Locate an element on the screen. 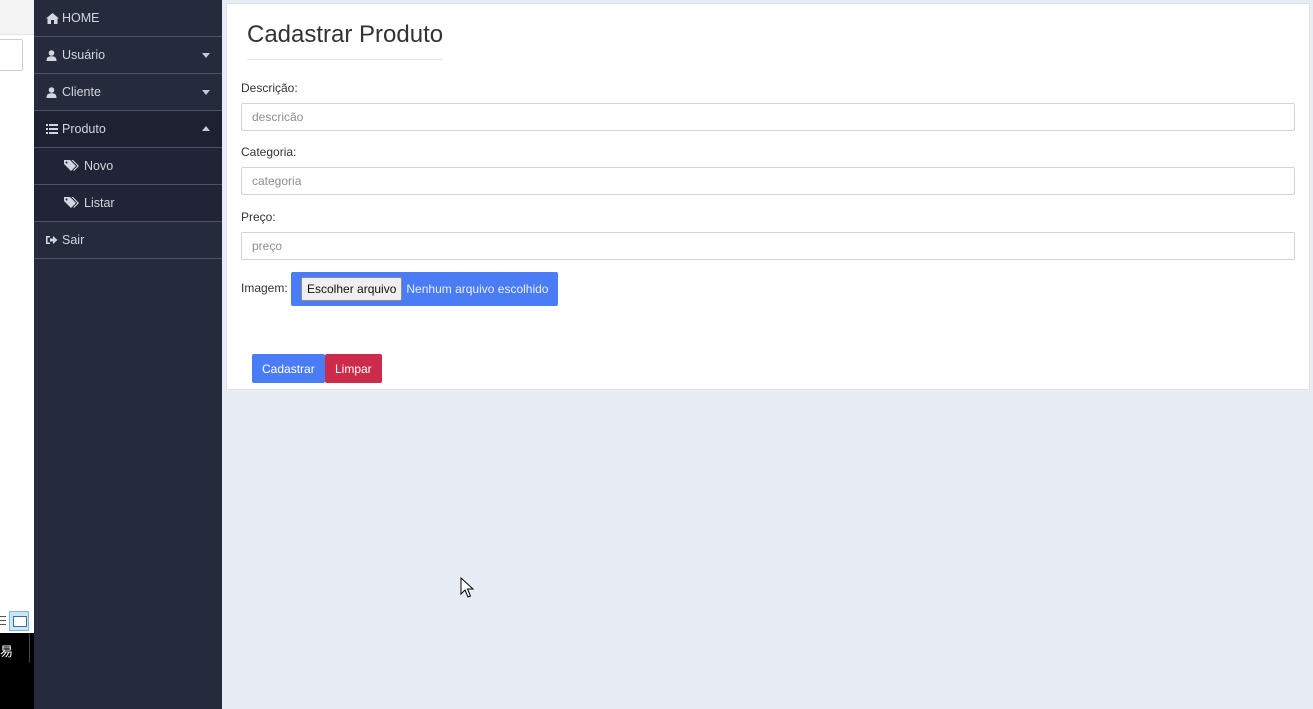  sidebar-item-label: HOME is located at coordinates (81, 18).